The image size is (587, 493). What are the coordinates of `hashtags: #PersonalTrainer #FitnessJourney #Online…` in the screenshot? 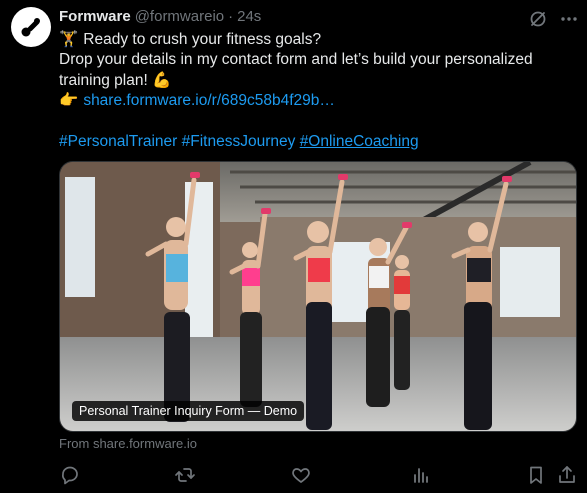 It's located at (311, 142).